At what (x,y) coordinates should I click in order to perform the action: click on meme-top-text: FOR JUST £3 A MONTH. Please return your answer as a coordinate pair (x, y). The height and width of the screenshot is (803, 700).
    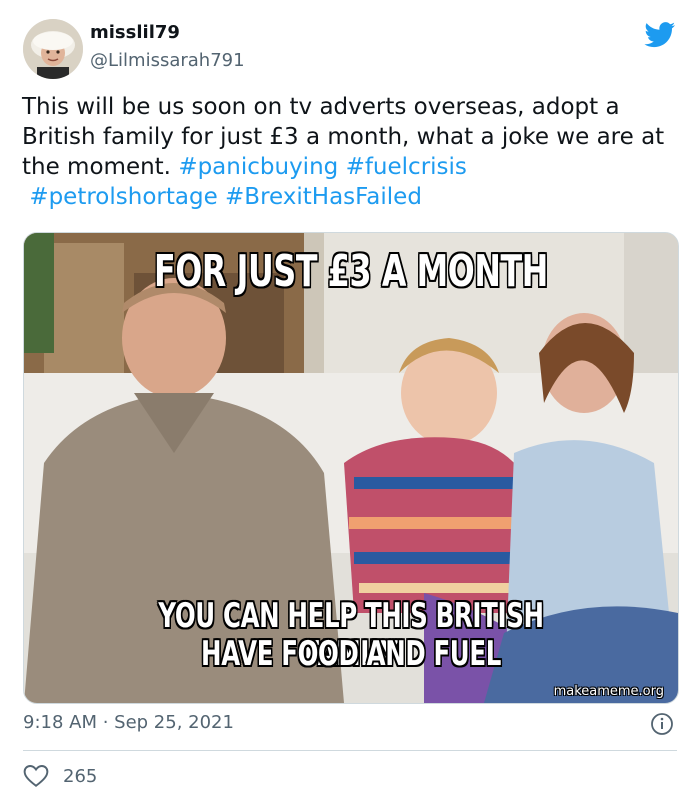
    Looking at the image, I should click on (351, 271).